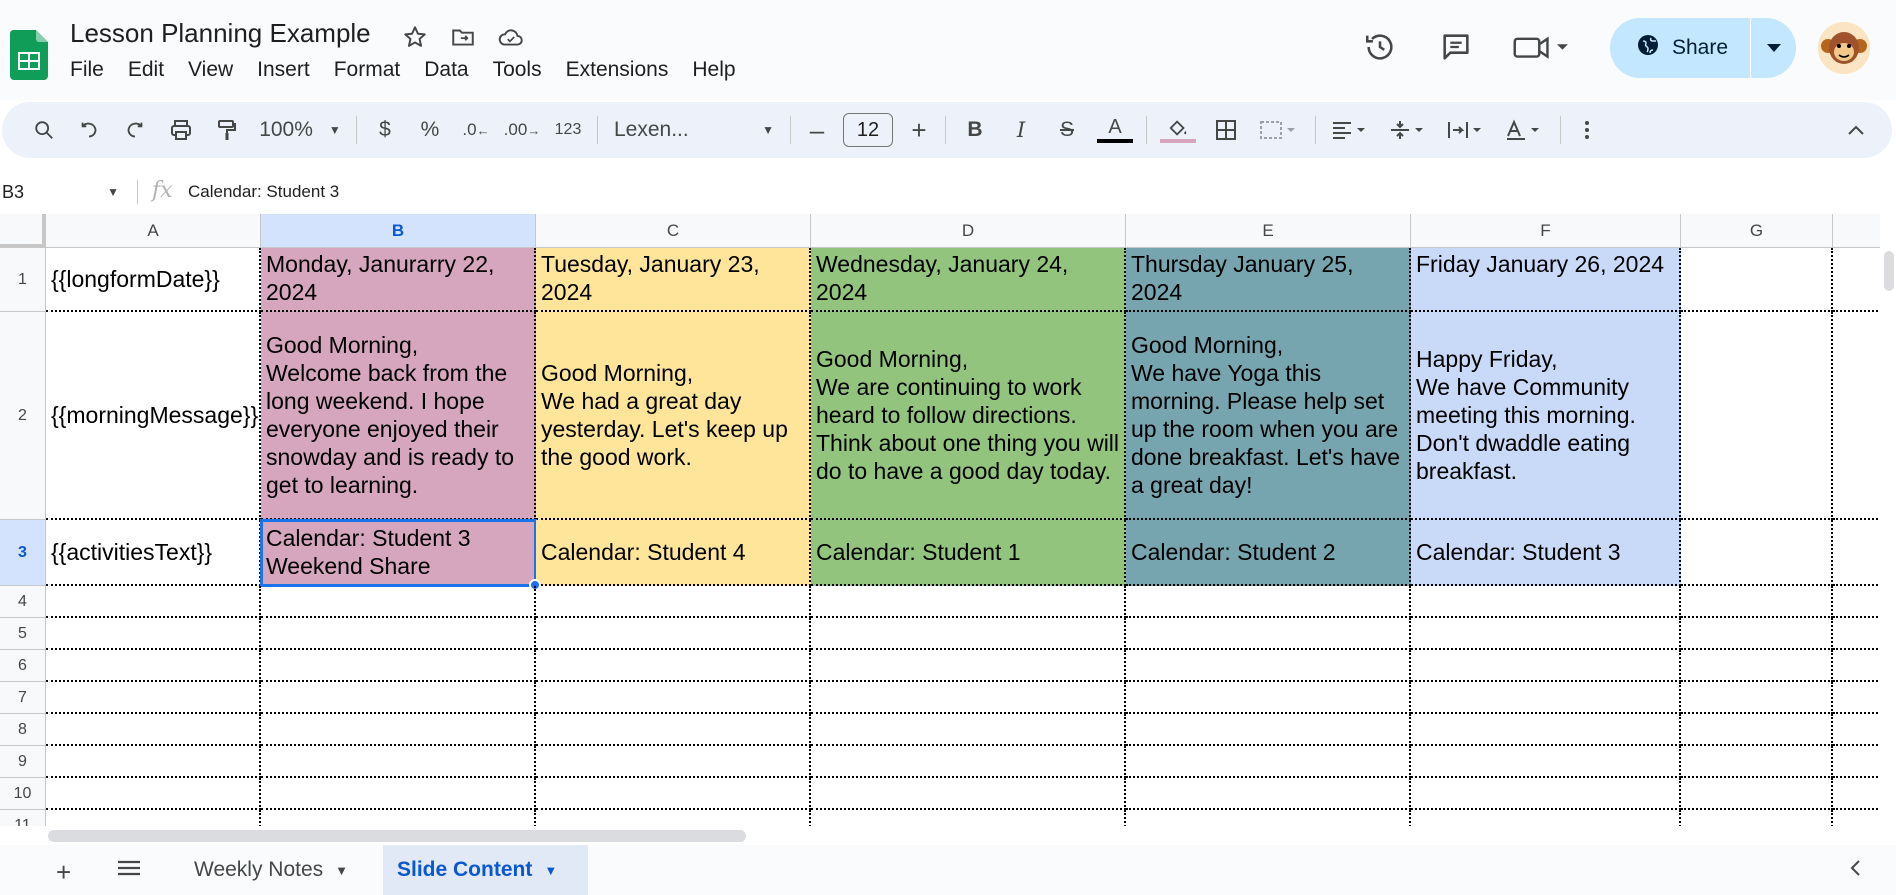  I want to click on cell-h10, so click(1856, 794).